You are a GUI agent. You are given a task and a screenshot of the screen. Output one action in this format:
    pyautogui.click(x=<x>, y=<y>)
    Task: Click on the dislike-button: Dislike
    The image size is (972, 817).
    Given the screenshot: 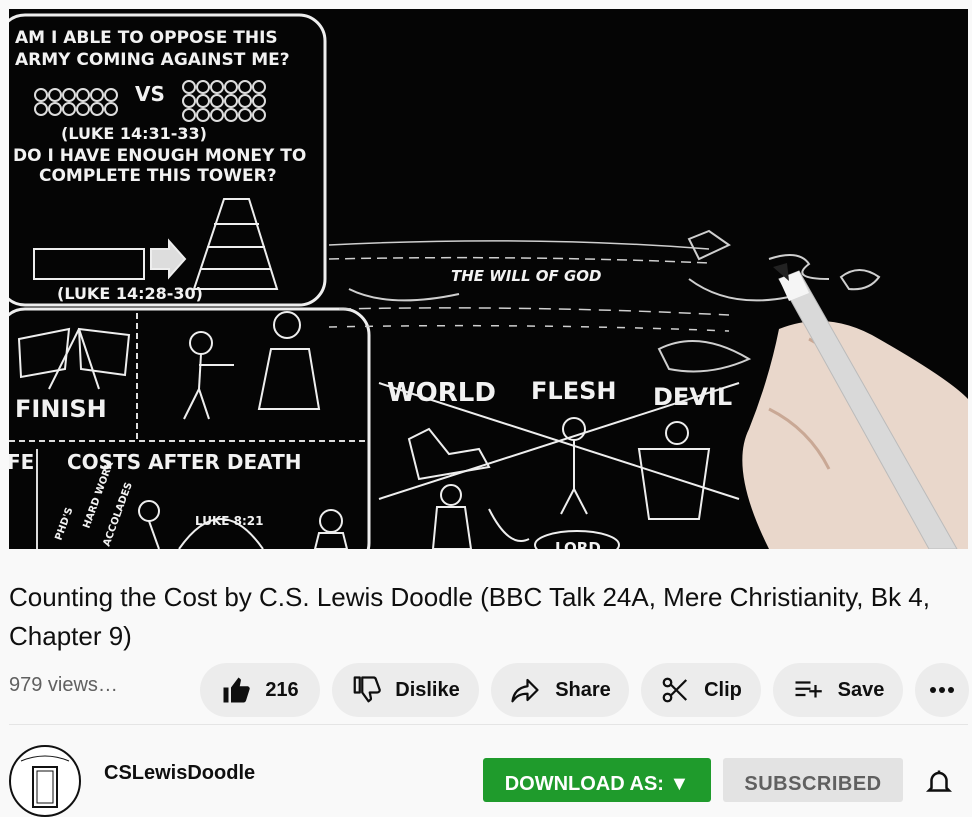 What is the action you would take?
    pyautogui.click(x=405, y=690)
    